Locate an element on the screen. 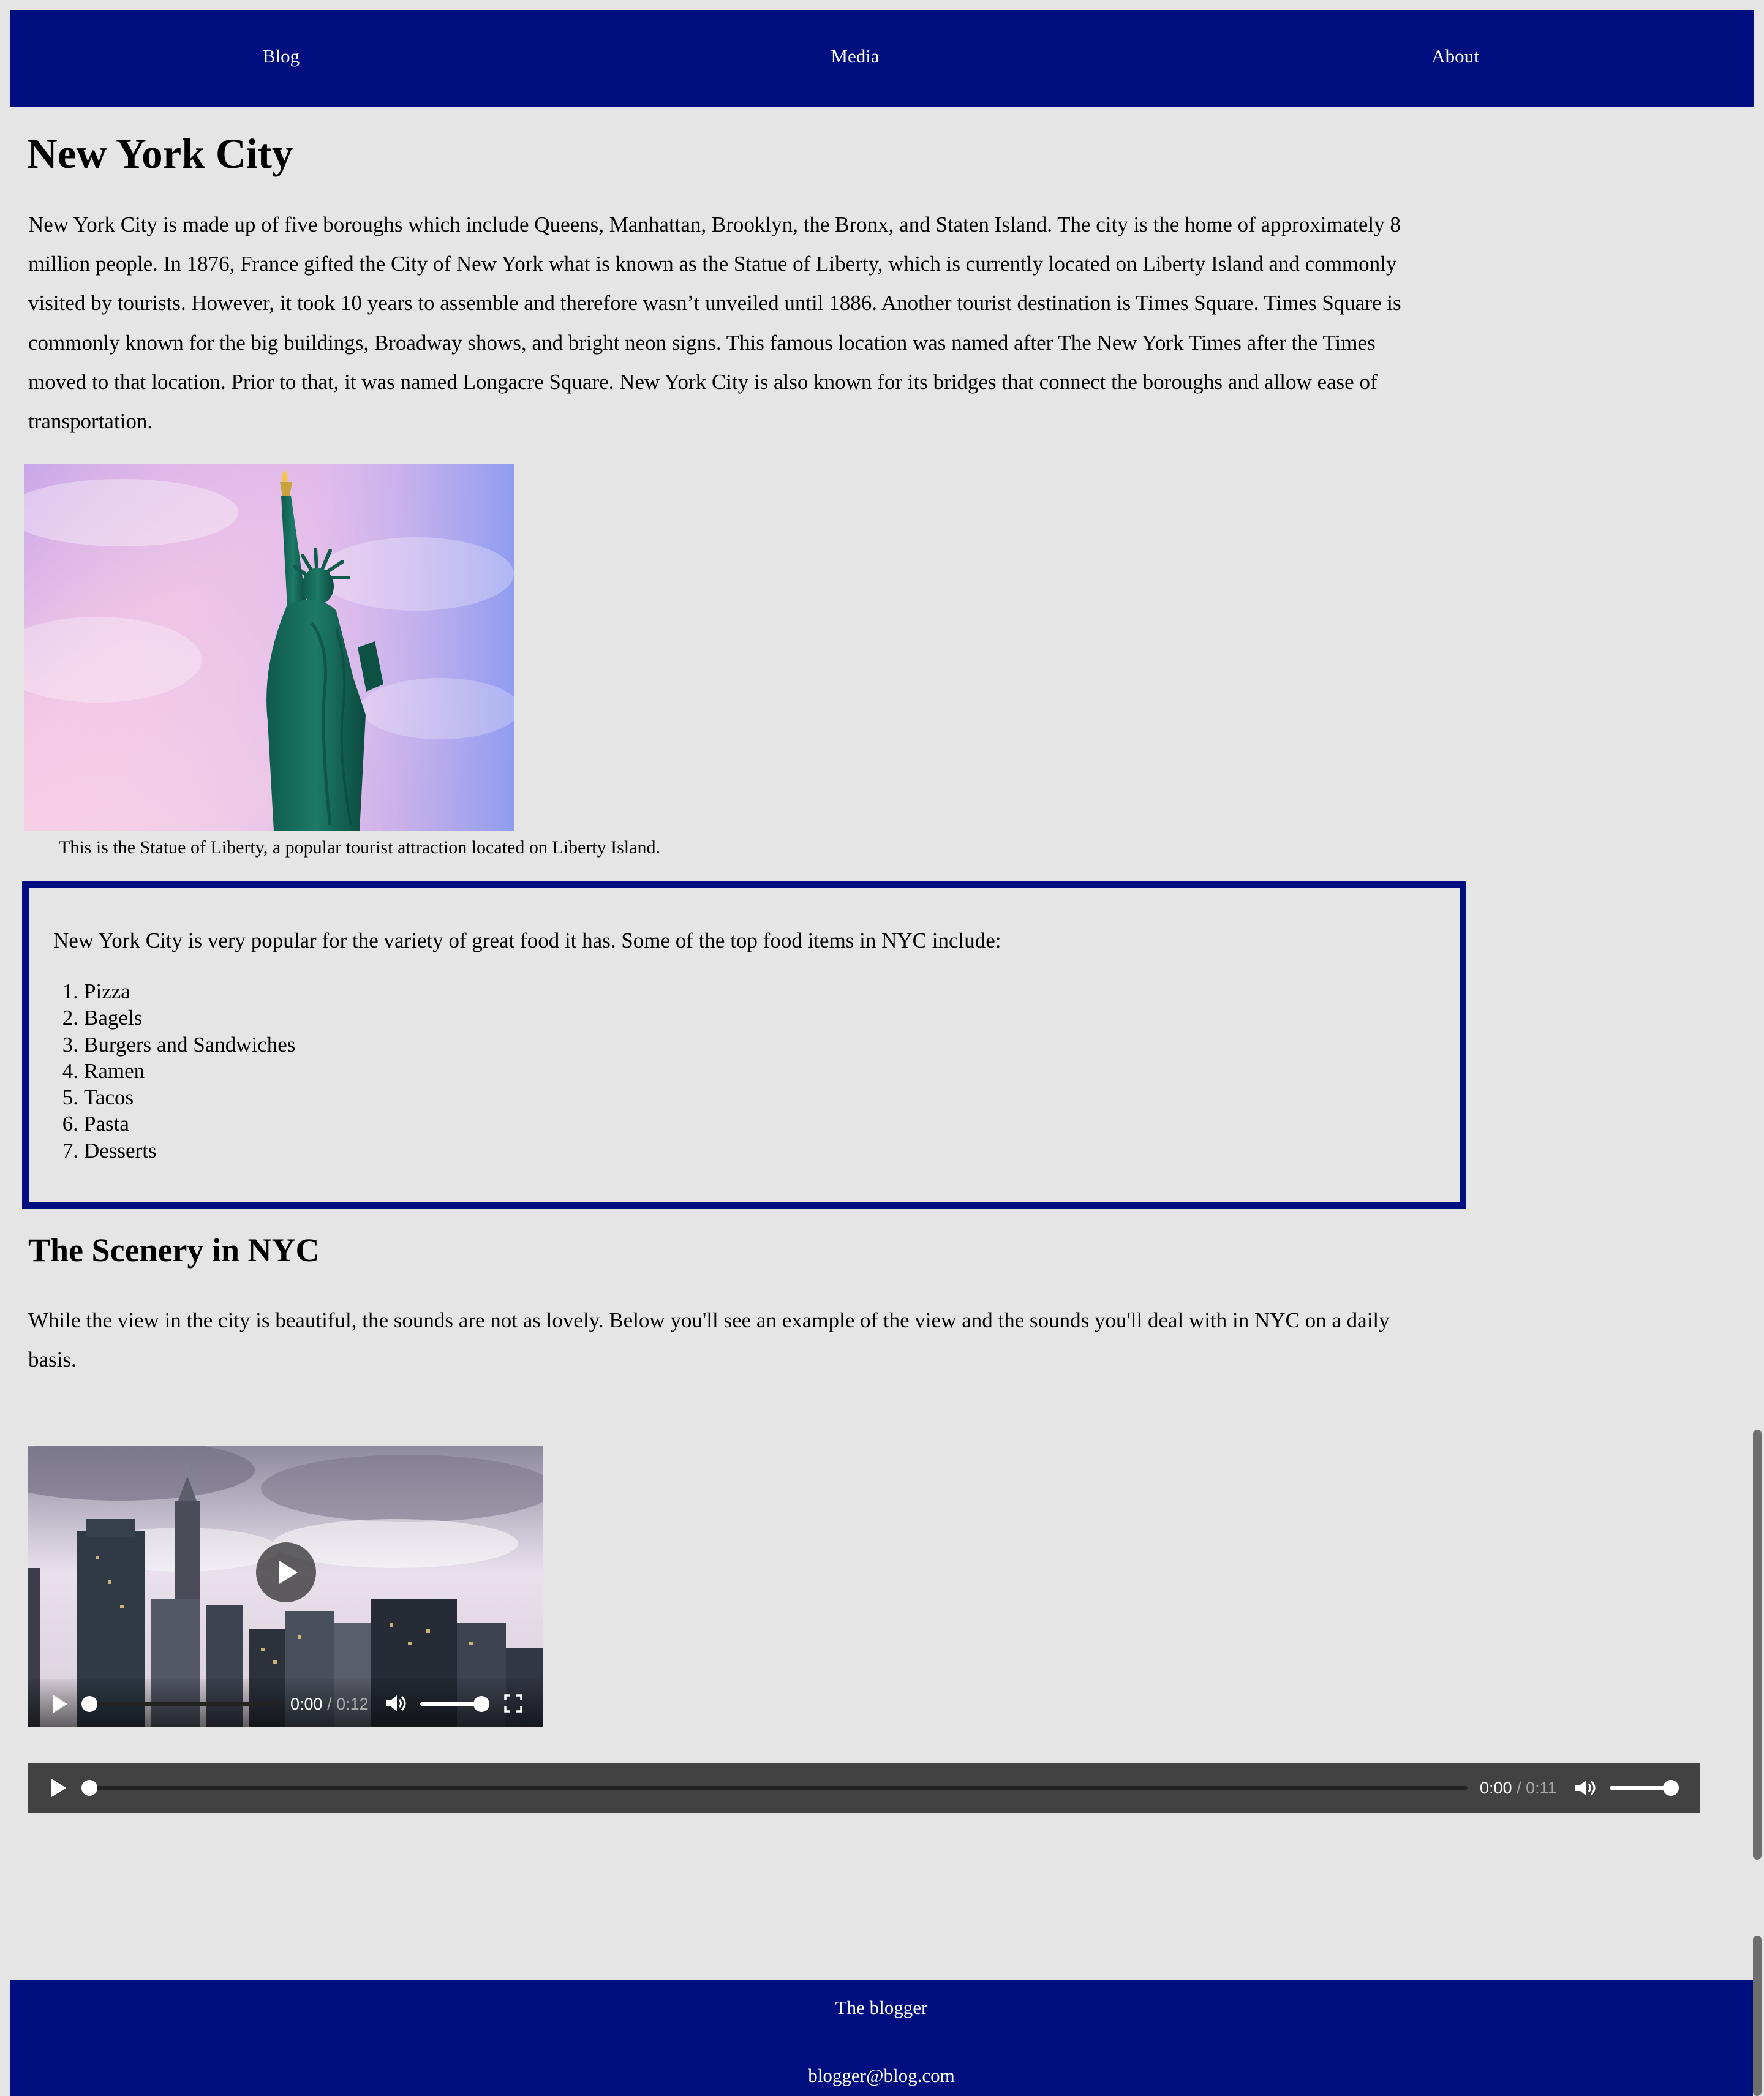 The height and width of the screenshot is (2096, 1764). audio-progress-thumb is located at coordinates (89, 1788).